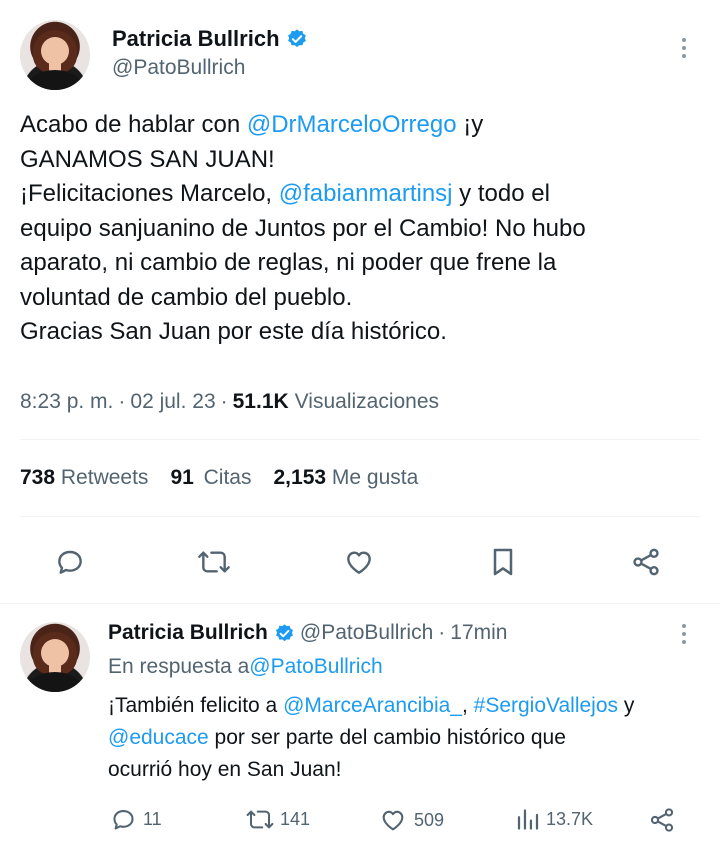 This screenshot has height=860, width=720. Describe the element at coordinates (196, 705) in the screenshot. I see `body-text: ¡También felicito a` at that location.